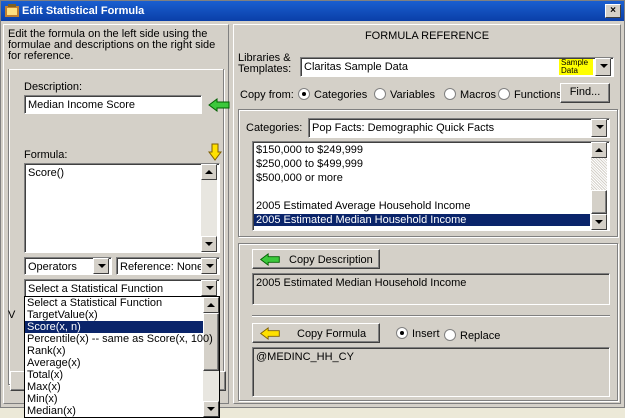  Describe the element at coordinates (113, 104) in the screenshot. I see `description-input: Median Income Score` at that location.